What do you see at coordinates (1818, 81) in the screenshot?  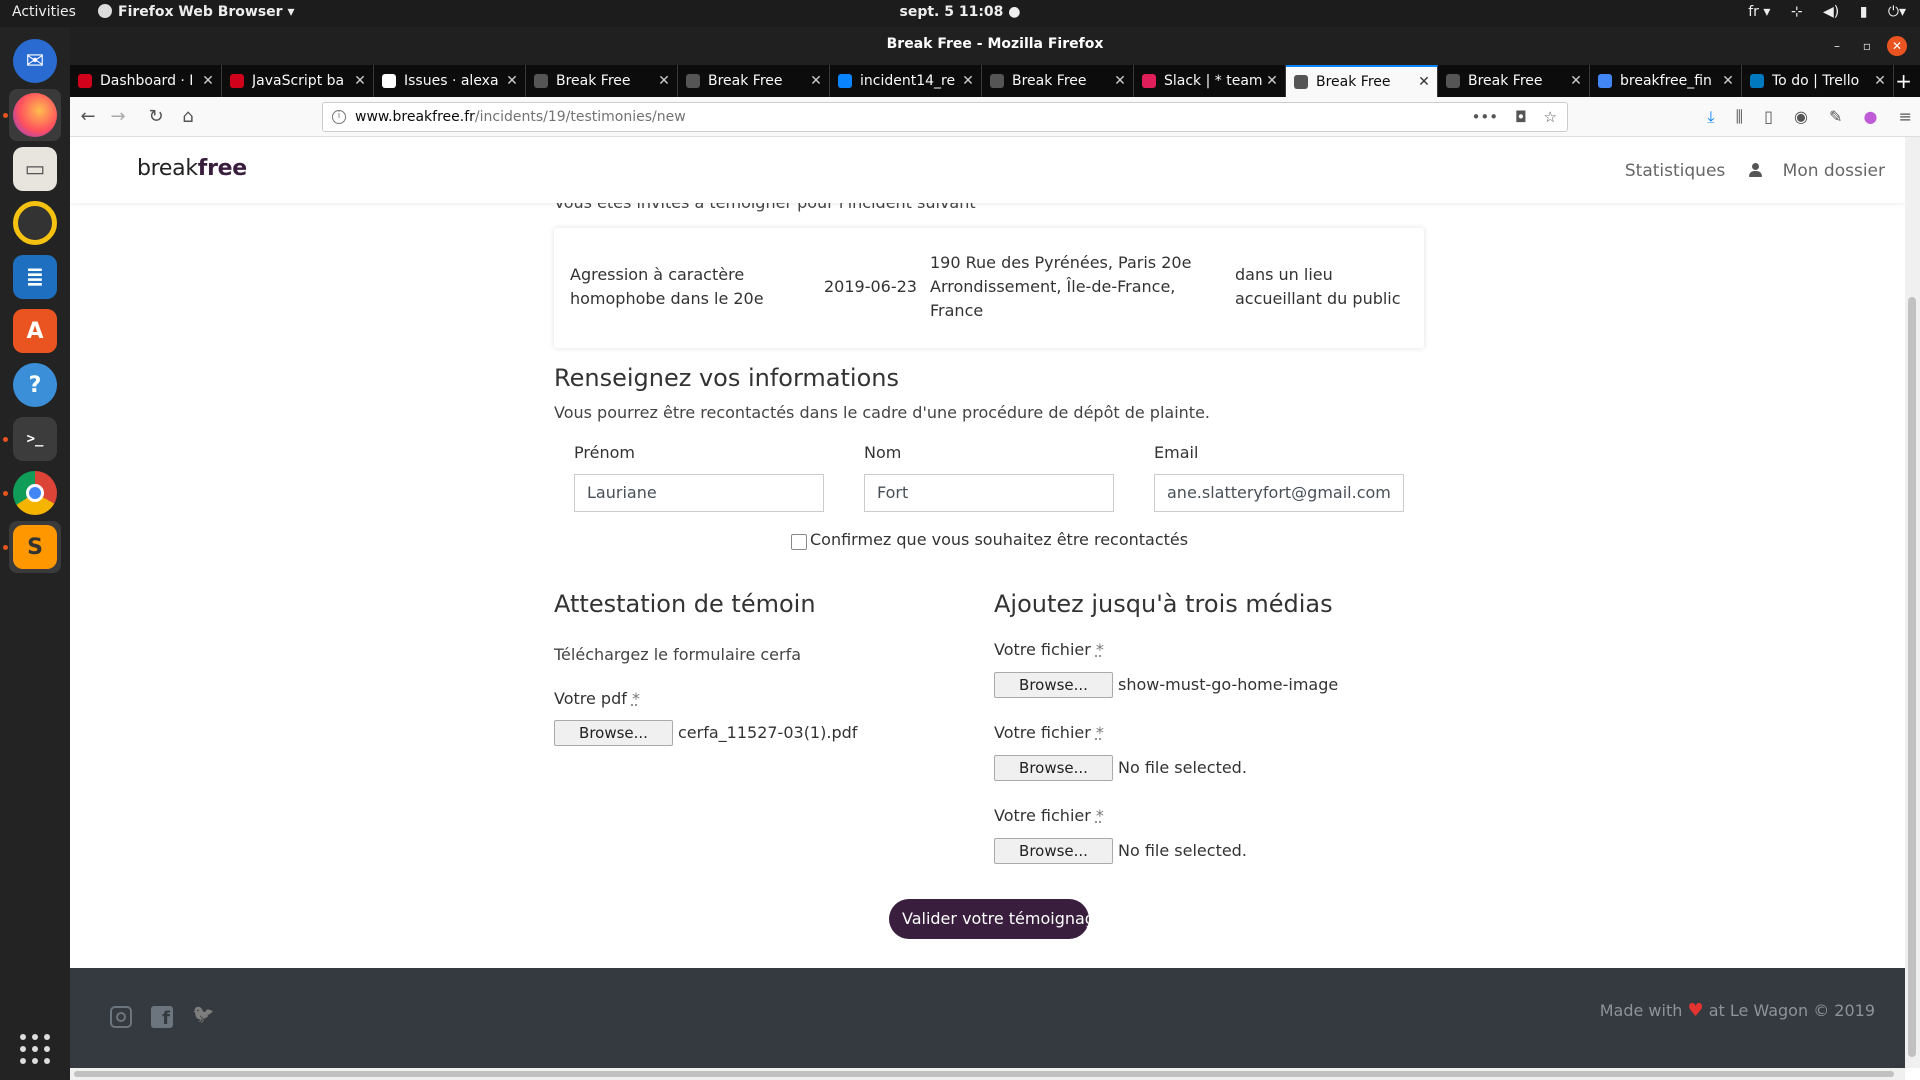 I see `browser-tab: To do | Trello ✕` at bounding box center [1818, 81].